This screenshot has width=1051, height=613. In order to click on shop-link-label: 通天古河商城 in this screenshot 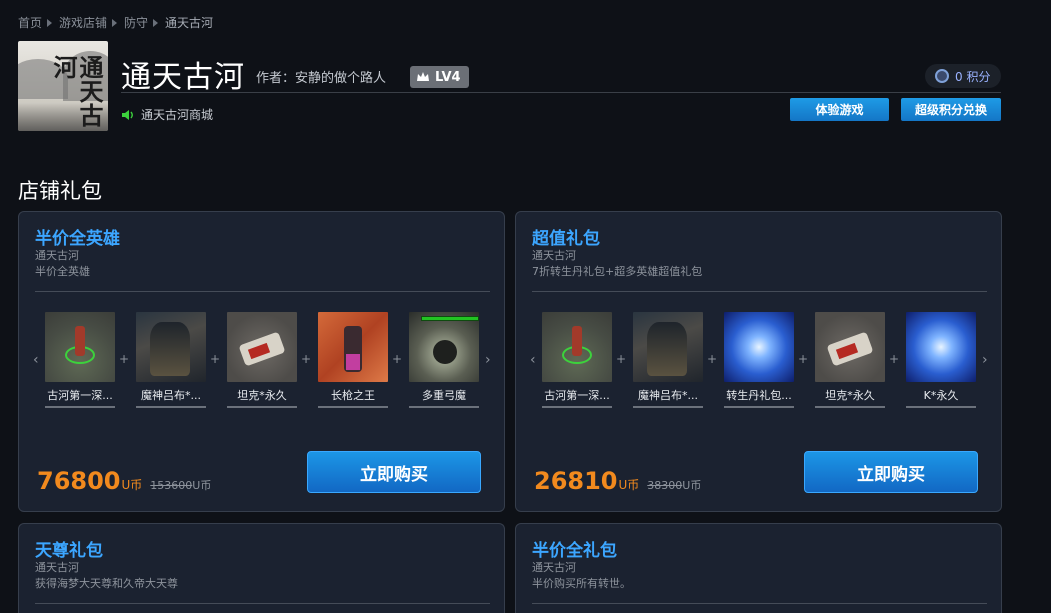, I will do `click(177, 115)`.